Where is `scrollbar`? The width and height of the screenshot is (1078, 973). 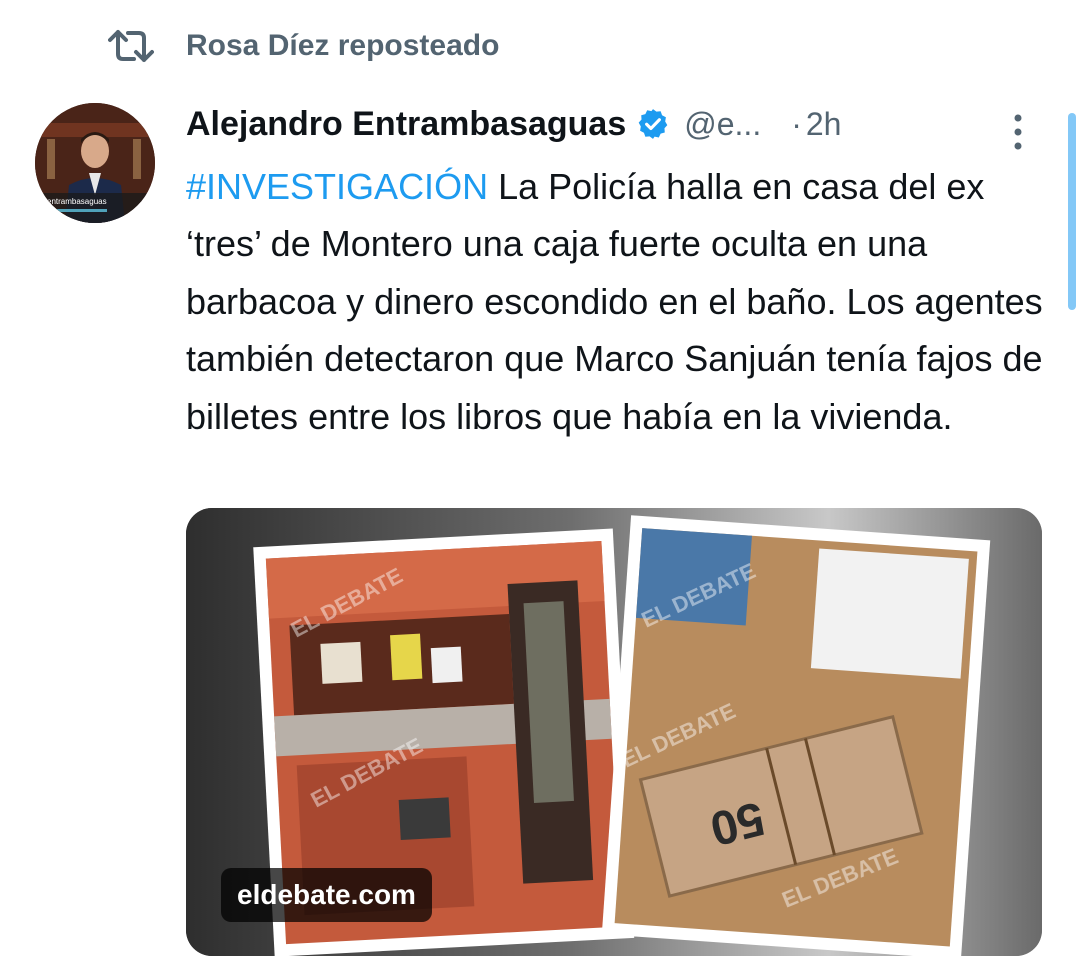
scrollbar is located at coordinates (1072, 211).